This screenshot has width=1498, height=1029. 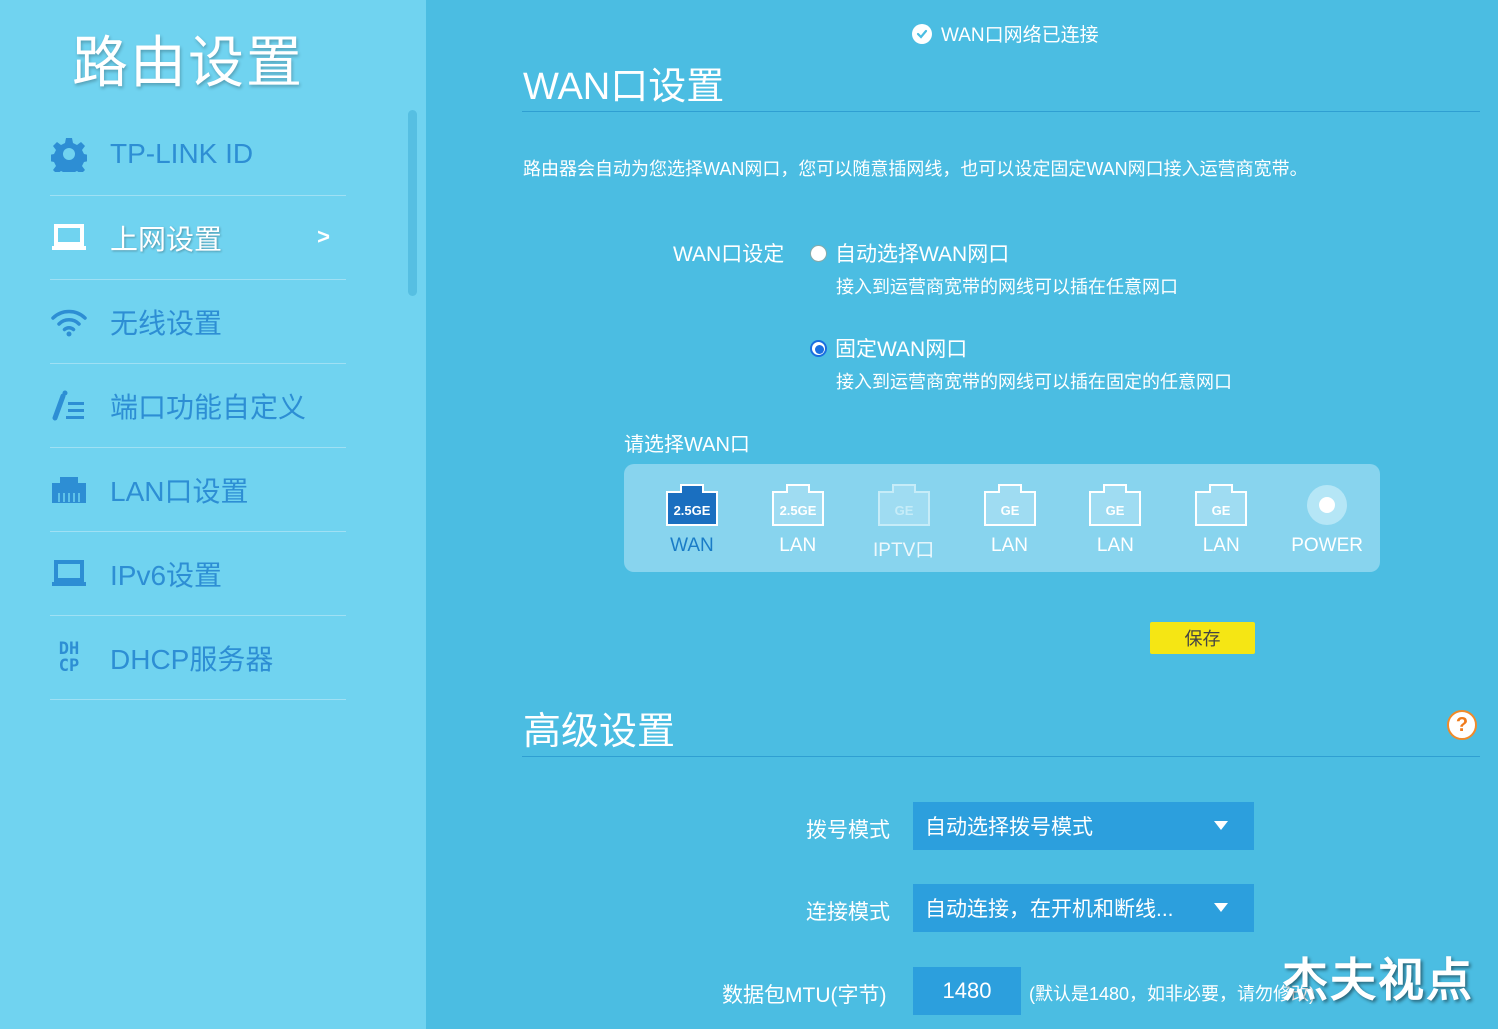 I want to click on wan-divider, so click(x=1001, y=111).